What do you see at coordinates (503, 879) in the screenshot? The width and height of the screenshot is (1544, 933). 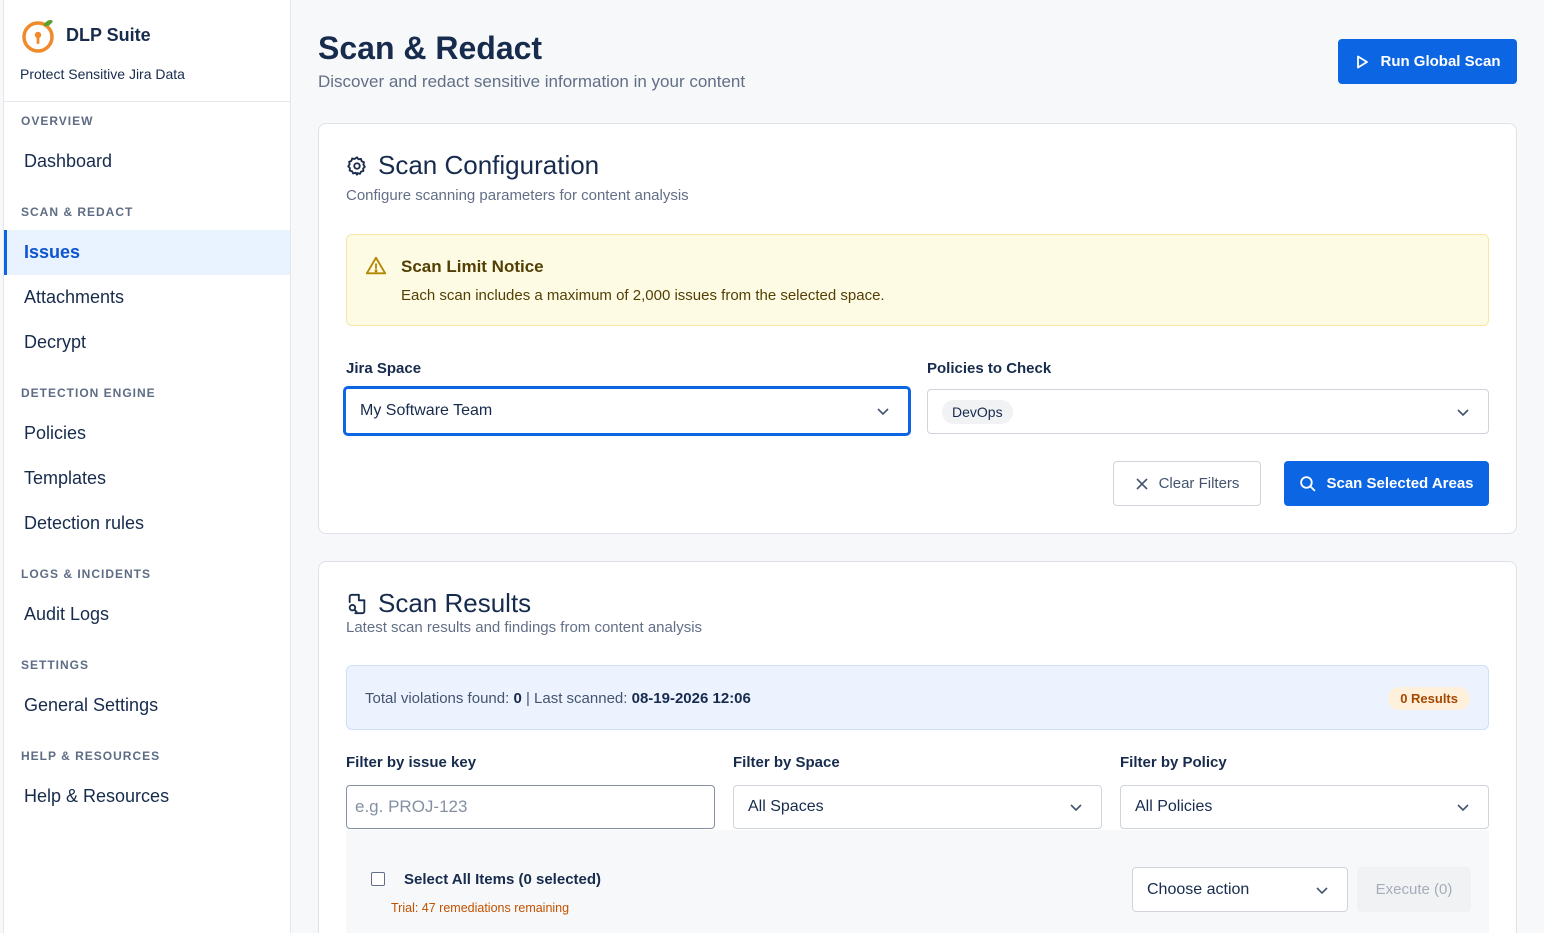 I see `select-all-label: Select All Items (0 selected)` at bounding box center [503, 879].